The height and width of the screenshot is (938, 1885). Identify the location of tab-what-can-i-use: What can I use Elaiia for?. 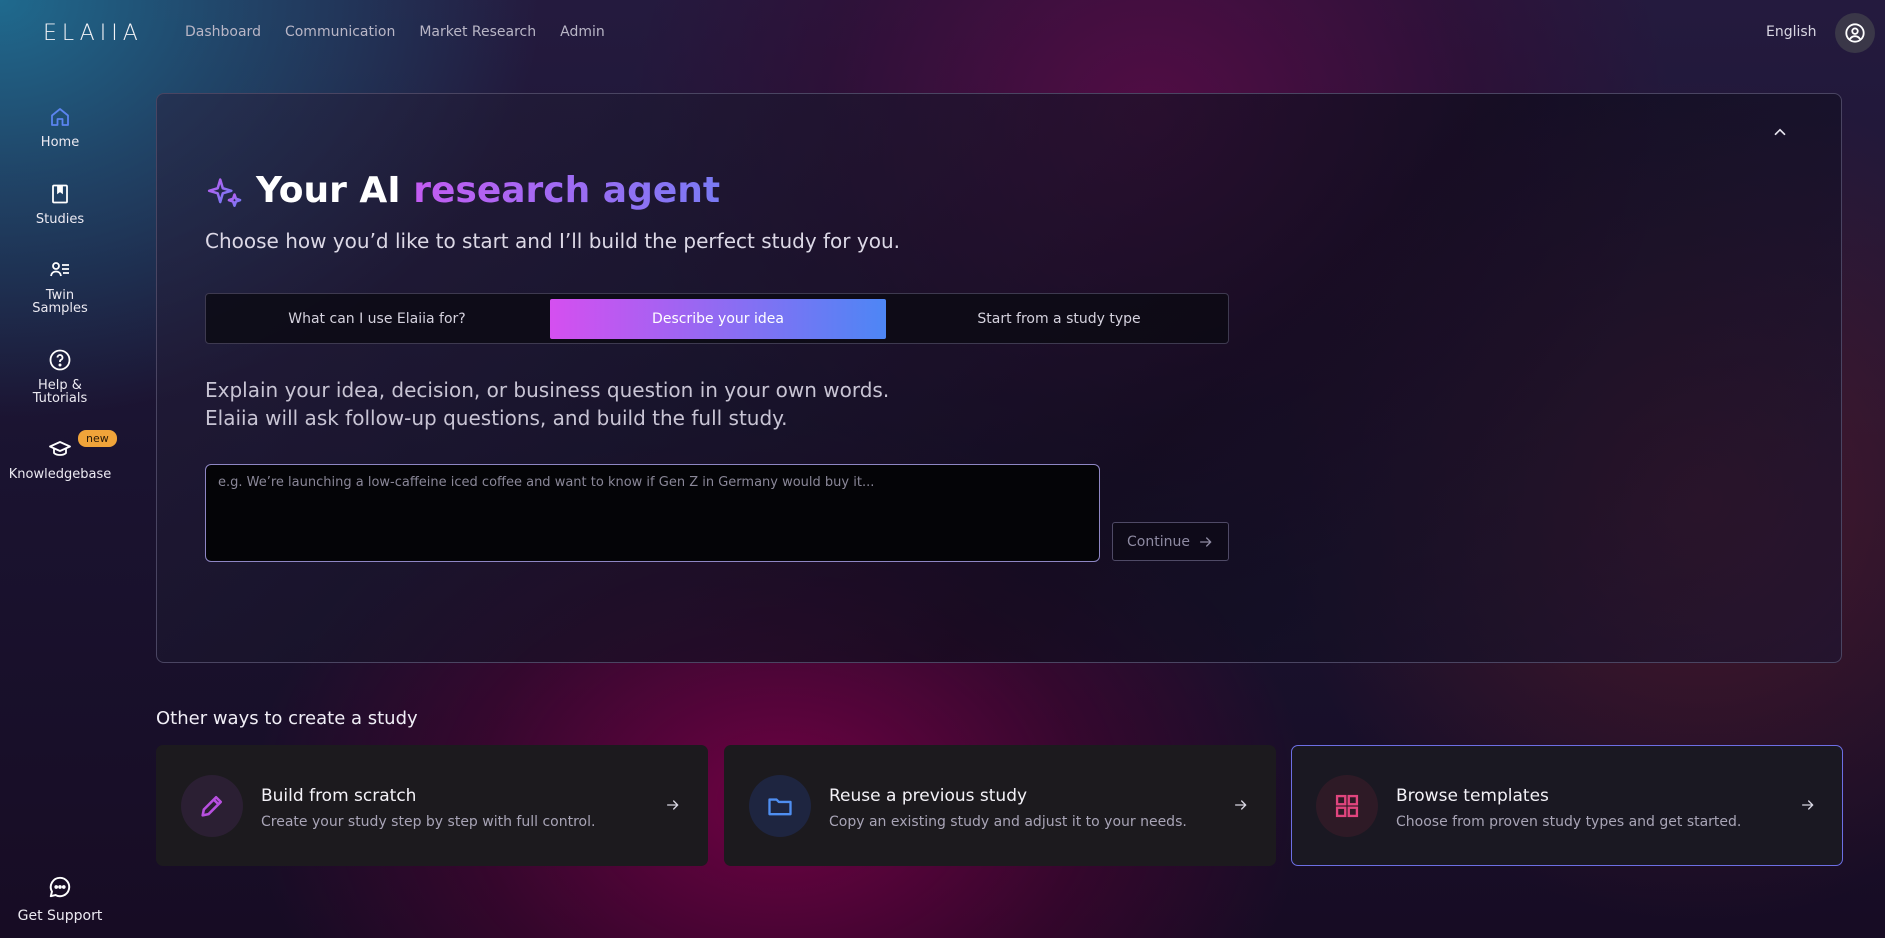
(377, 319).